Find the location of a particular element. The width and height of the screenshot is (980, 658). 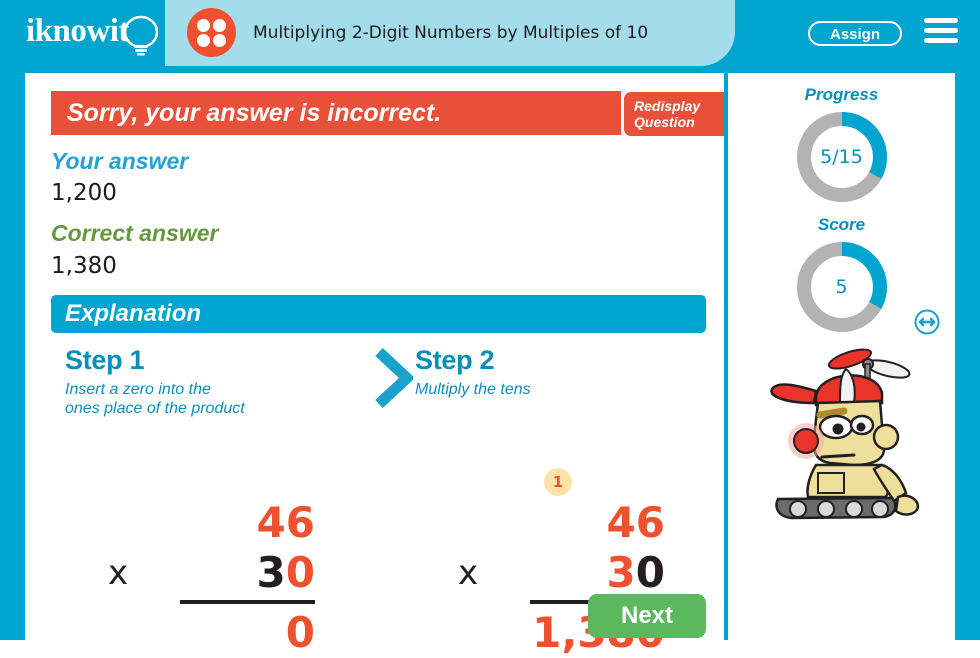

next-button: Next is located at coordinates (647, 616).